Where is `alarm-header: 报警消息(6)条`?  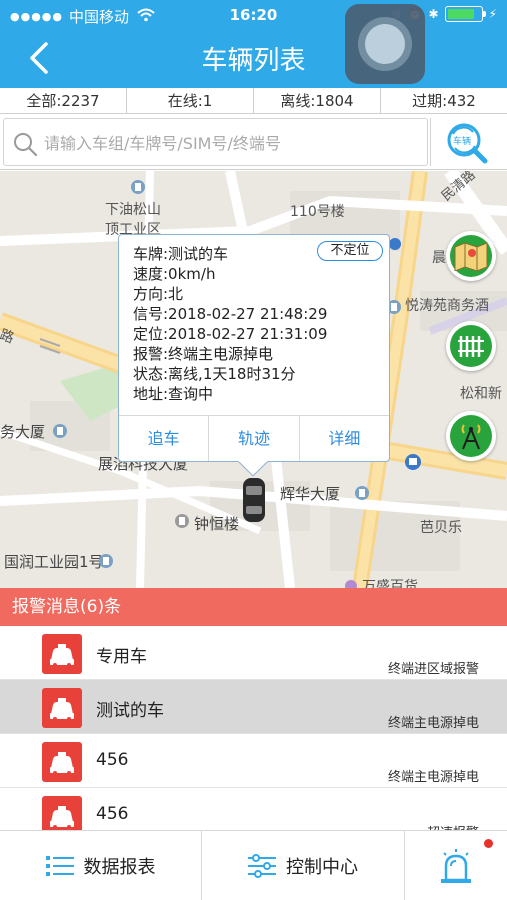 alarm-header: 报警消息(6)条 is located at coordinates (253, 607).